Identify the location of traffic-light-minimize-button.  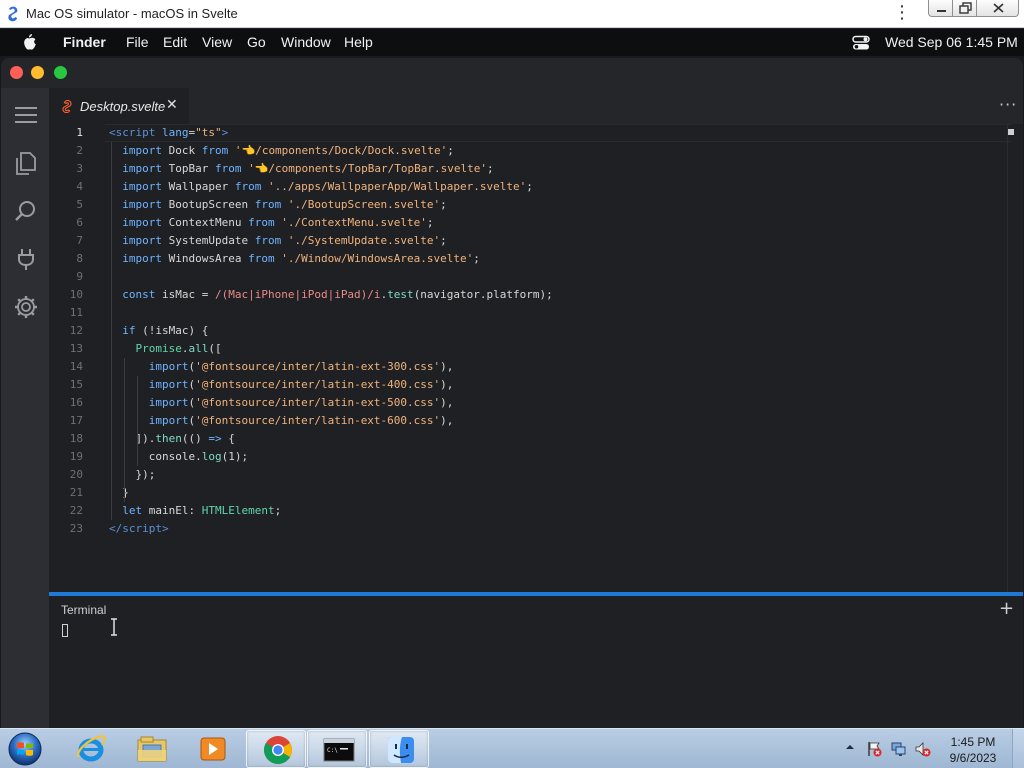
(37, 72).